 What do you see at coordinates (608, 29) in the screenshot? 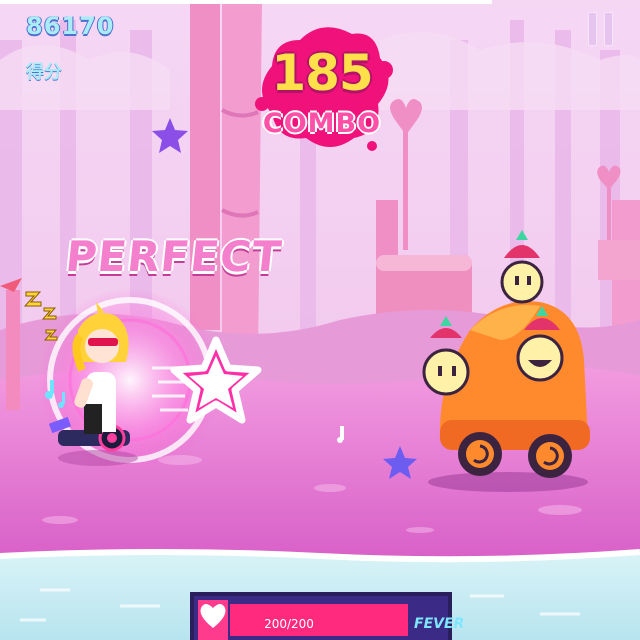
I see `pause-icon-bar` at bounding box center [608, 29].